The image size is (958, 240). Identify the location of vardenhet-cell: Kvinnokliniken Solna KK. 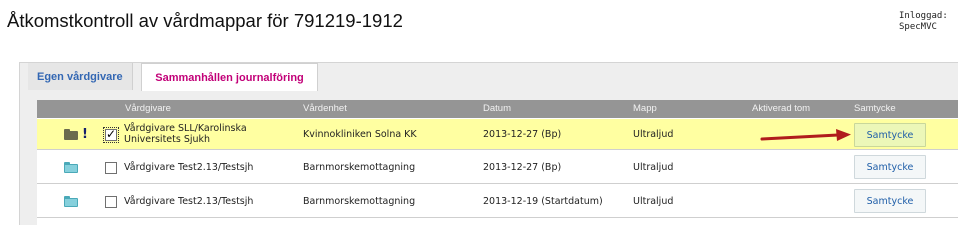
(360, 134).